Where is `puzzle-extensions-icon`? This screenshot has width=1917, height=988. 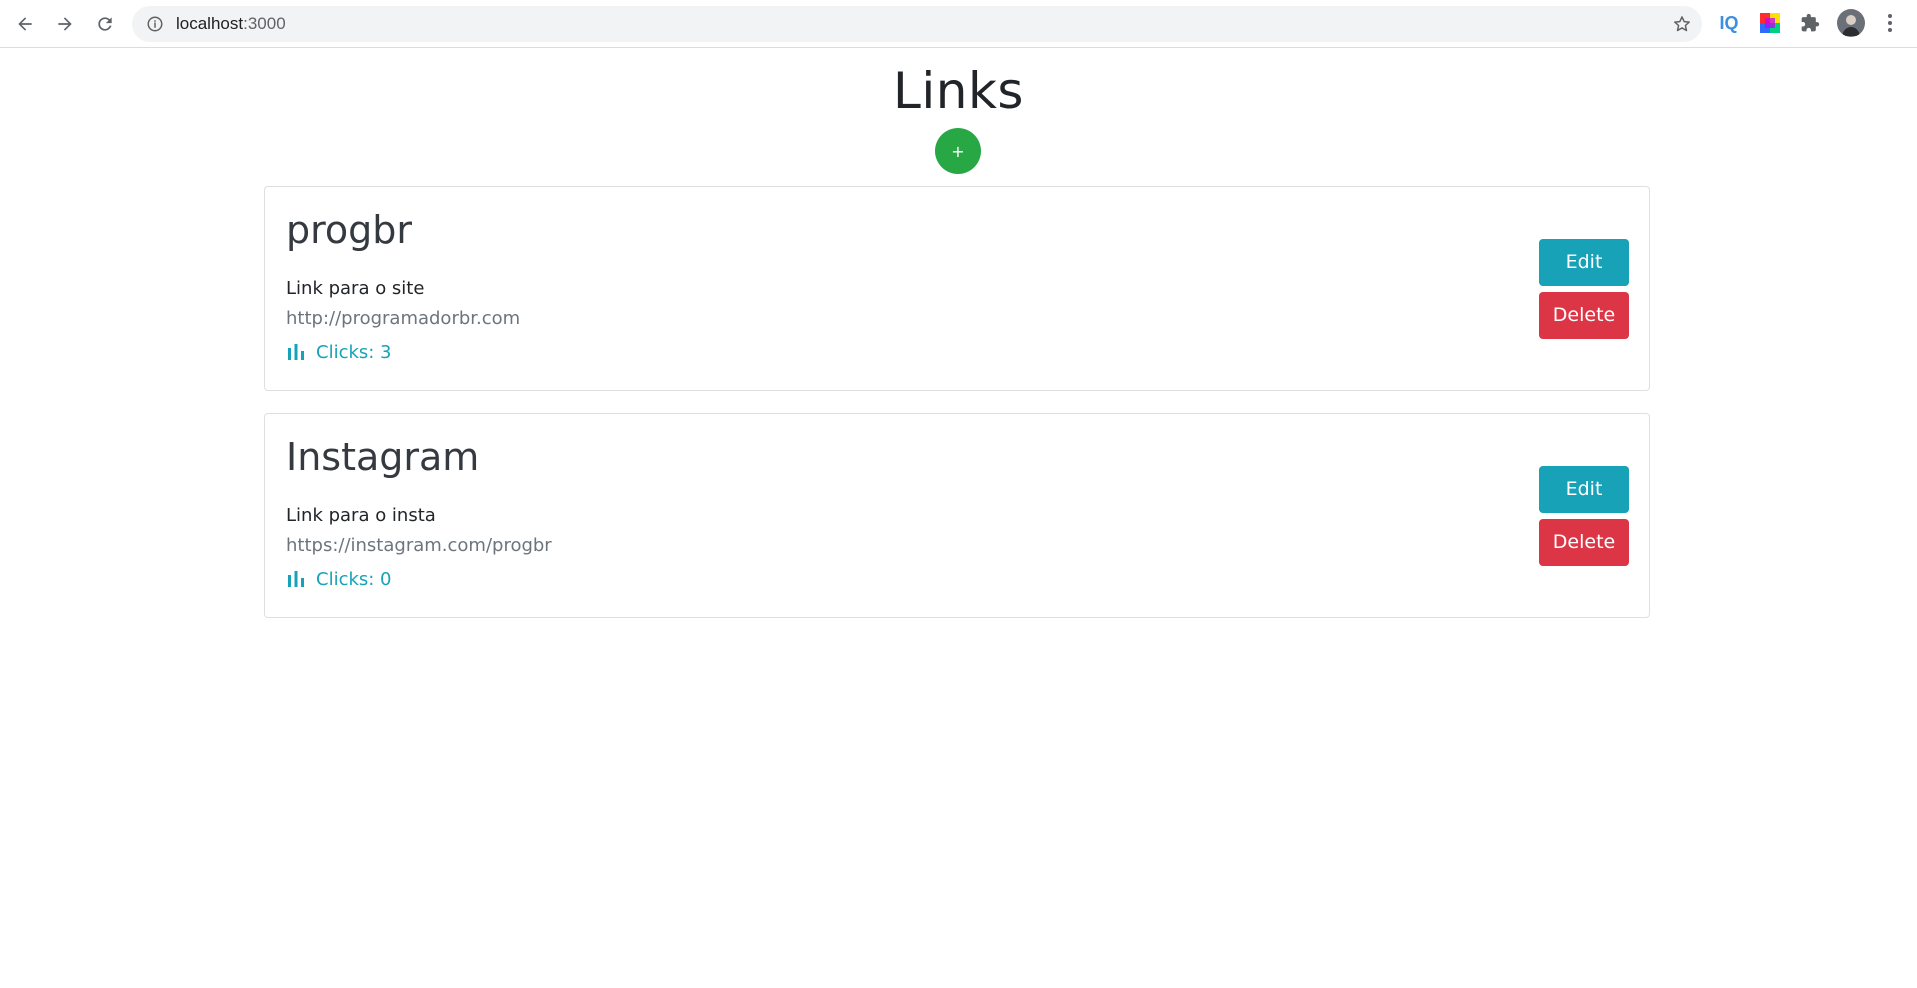
puzzle-extensions-icon is located at coordinates (1810, 23).